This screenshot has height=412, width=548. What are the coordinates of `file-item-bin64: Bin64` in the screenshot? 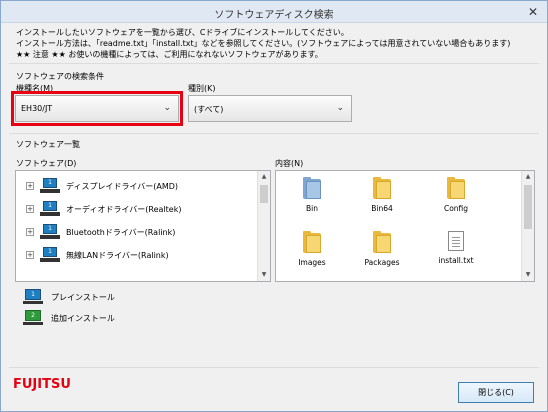 It's located at (382, 195).